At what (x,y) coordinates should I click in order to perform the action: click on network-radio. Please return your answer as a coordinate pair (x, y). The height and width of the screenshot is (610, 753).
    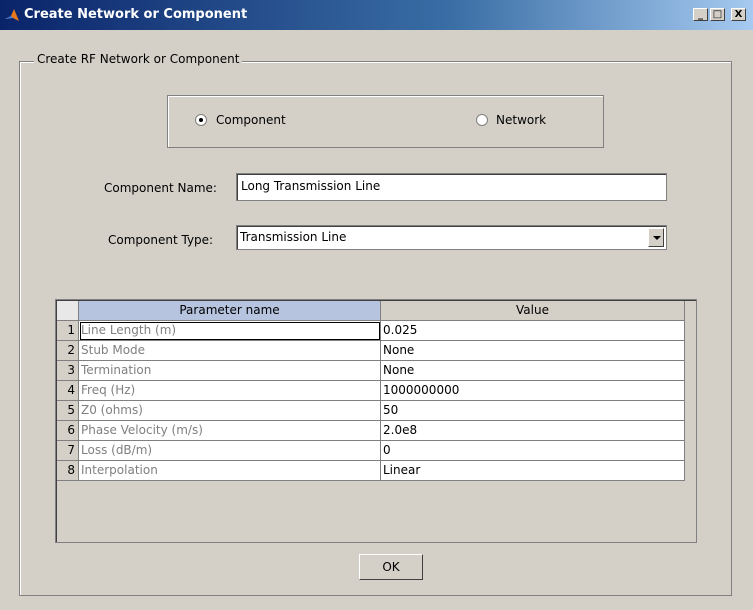
    Looking at the image, I should click on (482, 120).